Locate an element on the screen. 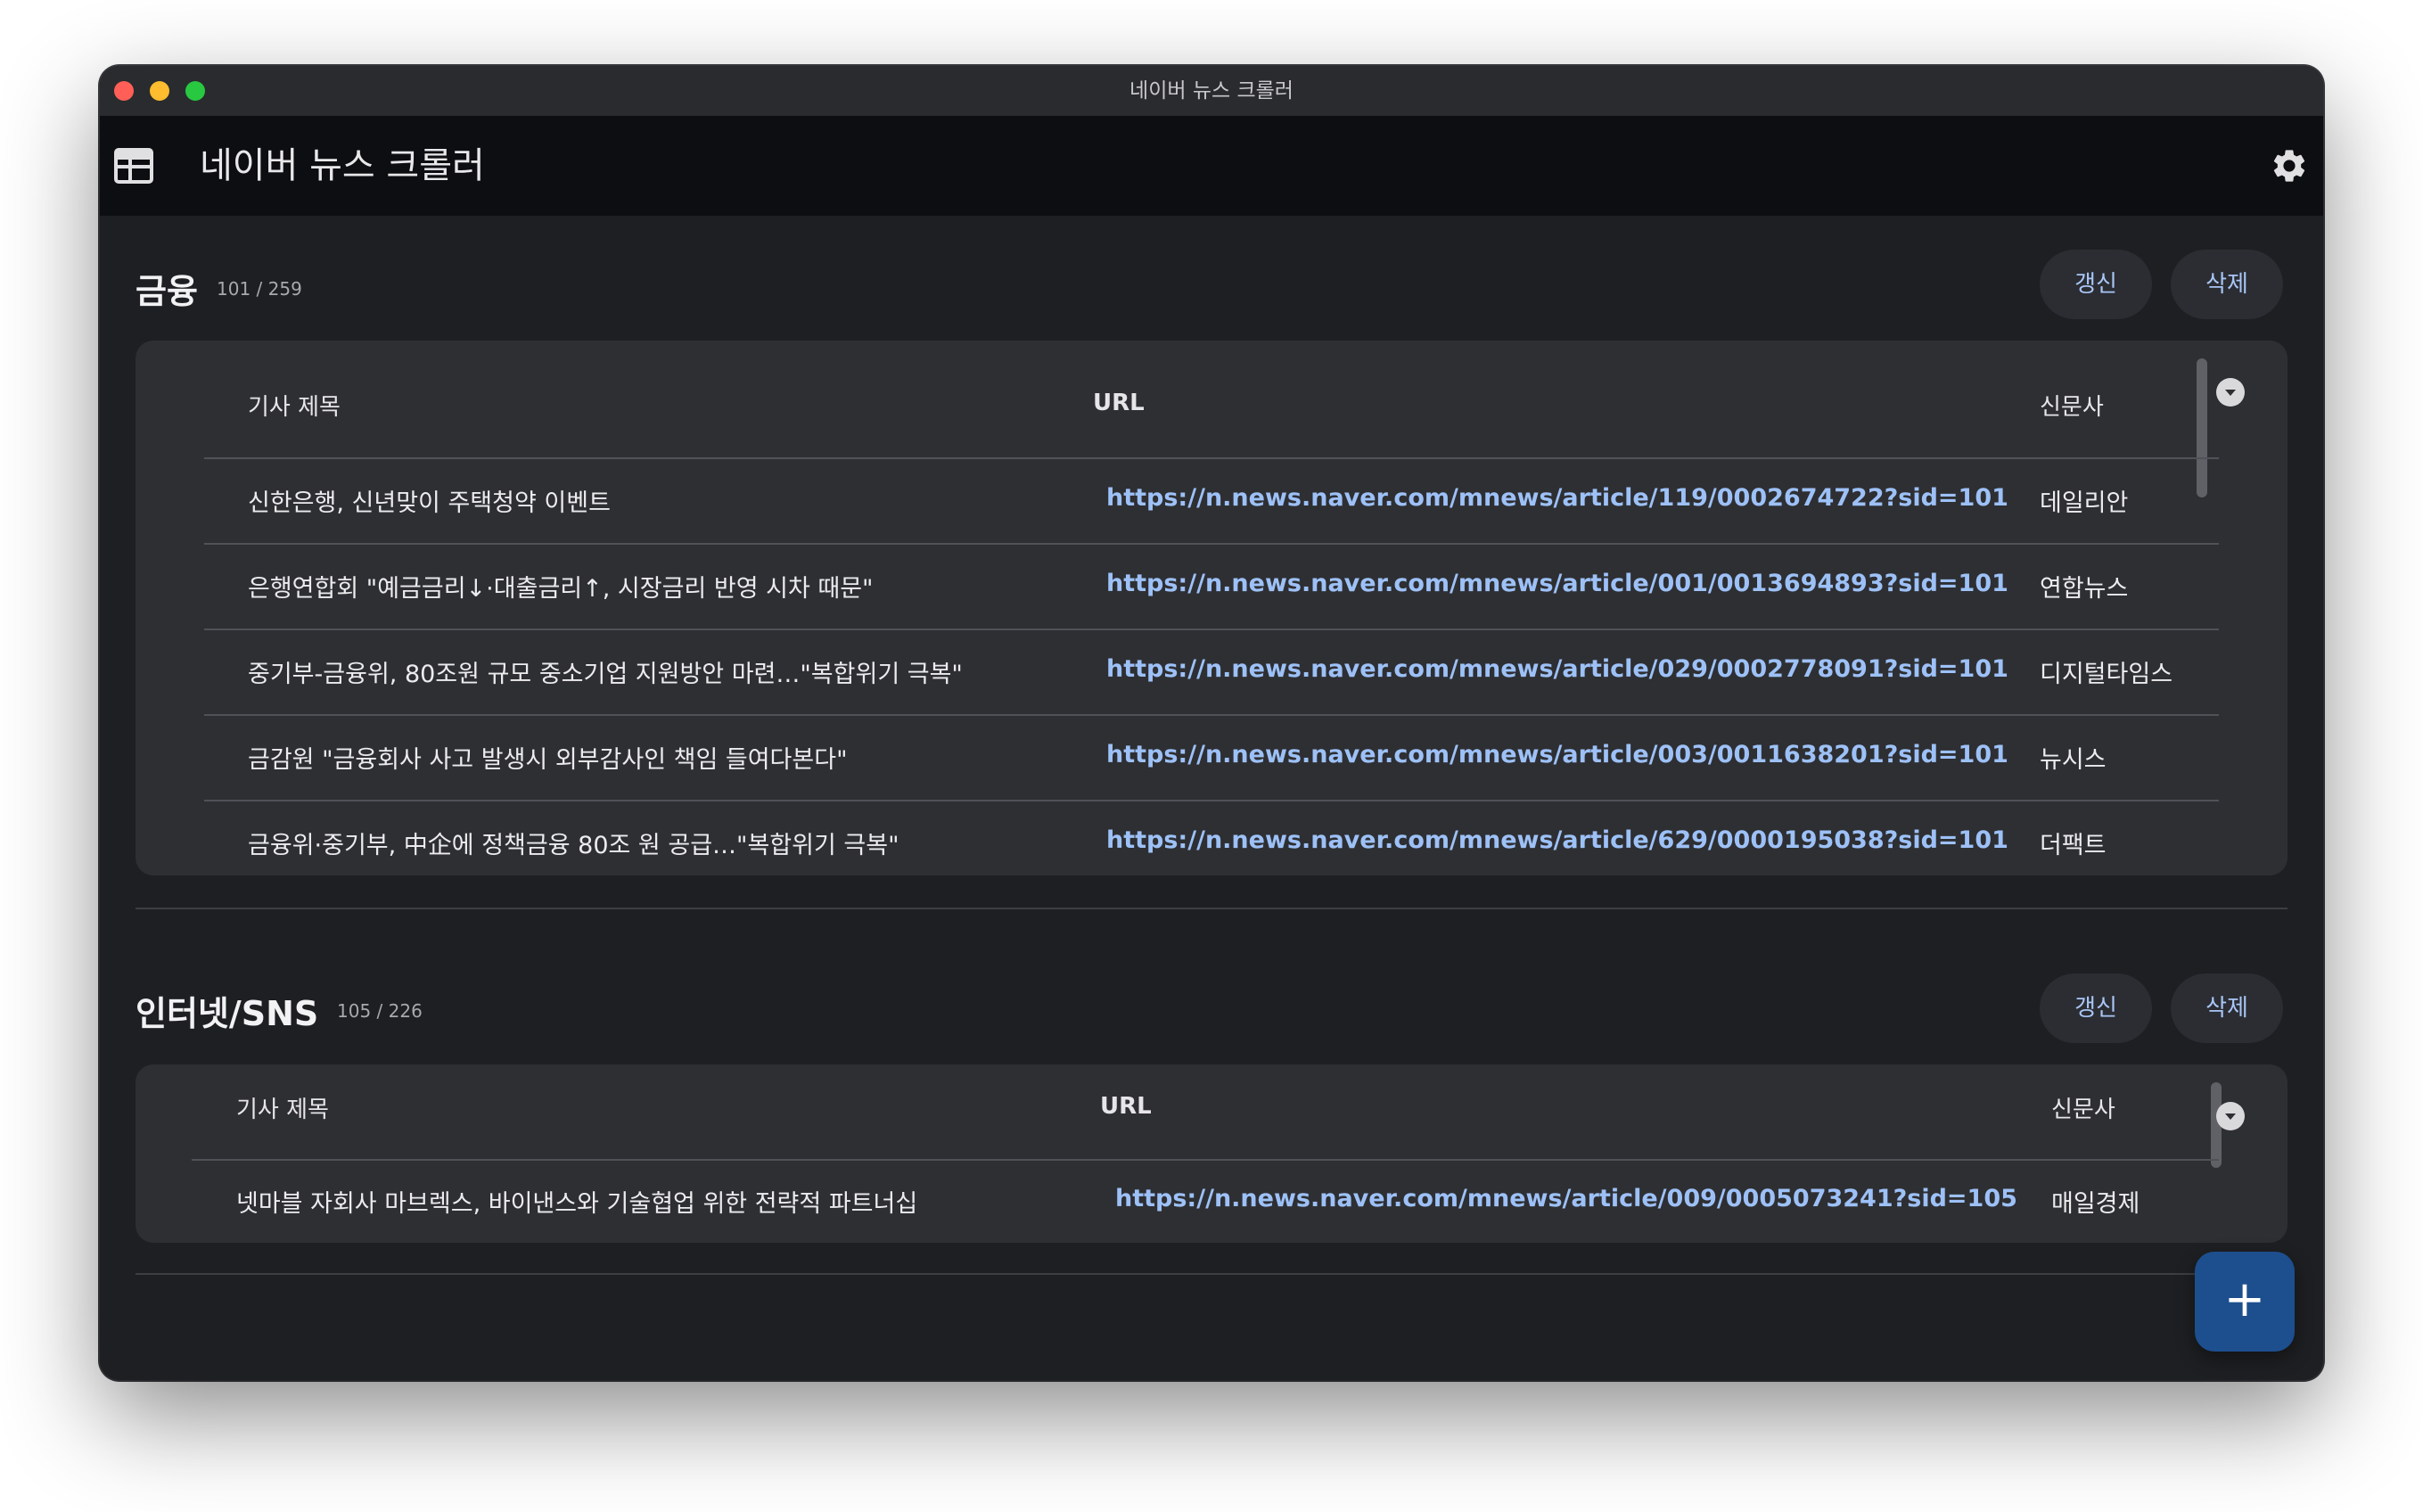 This screenshot has height=1512, width=2423. gear-icon is located at coordinates (2290, 165).